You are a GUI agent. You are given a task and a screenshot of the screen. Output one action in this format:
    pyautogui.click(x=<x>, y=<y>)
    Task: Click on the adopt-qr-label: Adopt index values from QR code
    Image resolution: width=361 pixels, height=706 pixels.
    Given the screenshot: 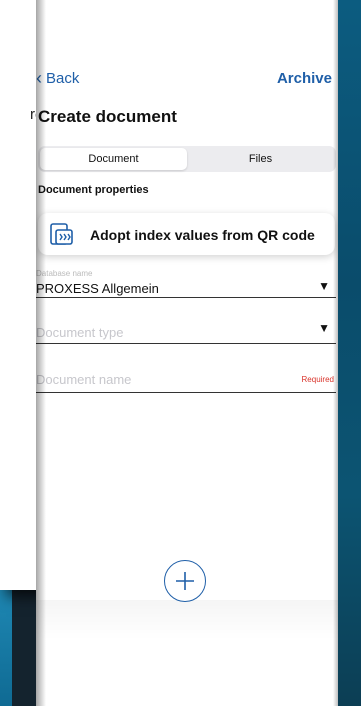 What is the action you would take?
    pyautogui.click(x=202, y=235)
    